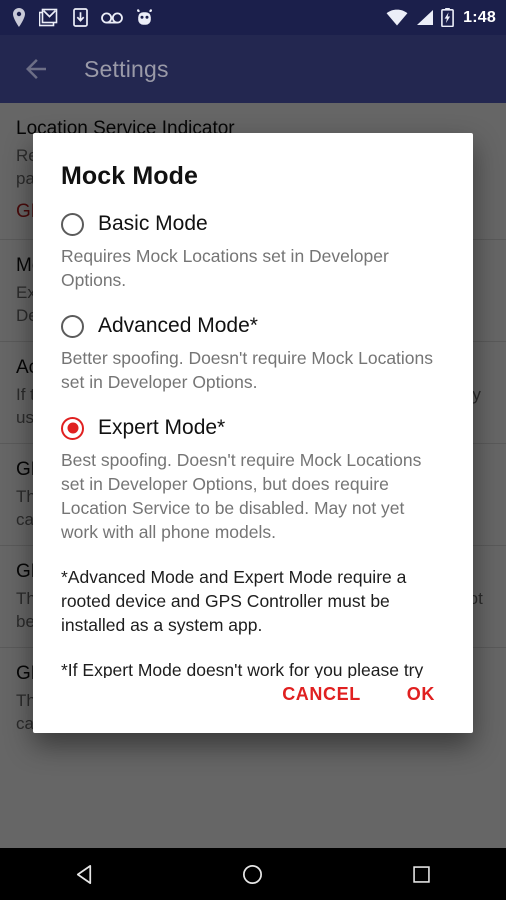  Describe the element at coordinates (253, 224) in the screenshot. I see `radio-option-basic-mode: Basic Mode` at that location.